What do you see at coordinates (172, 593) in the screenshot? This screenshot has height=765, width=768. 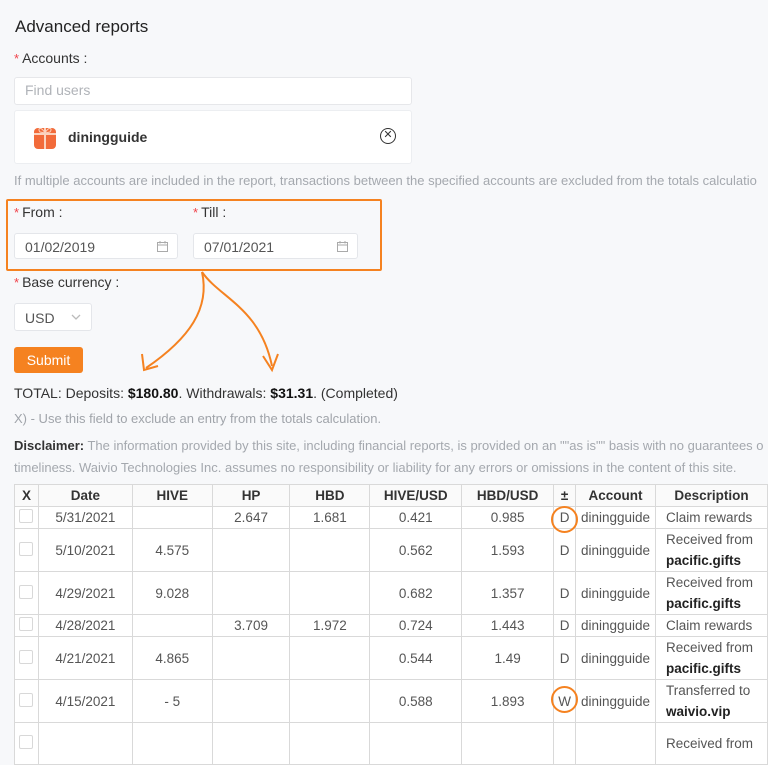 I see `hive-cell: 9.028` at bounding box center [172, 593].